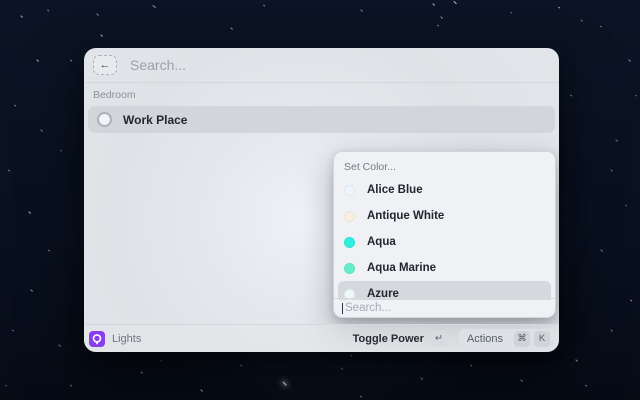  What do you see at coordinates (114, 95) in the screenshot?
I see `section-label-bedroom: Bedroom` at bounding box center [114, 95].